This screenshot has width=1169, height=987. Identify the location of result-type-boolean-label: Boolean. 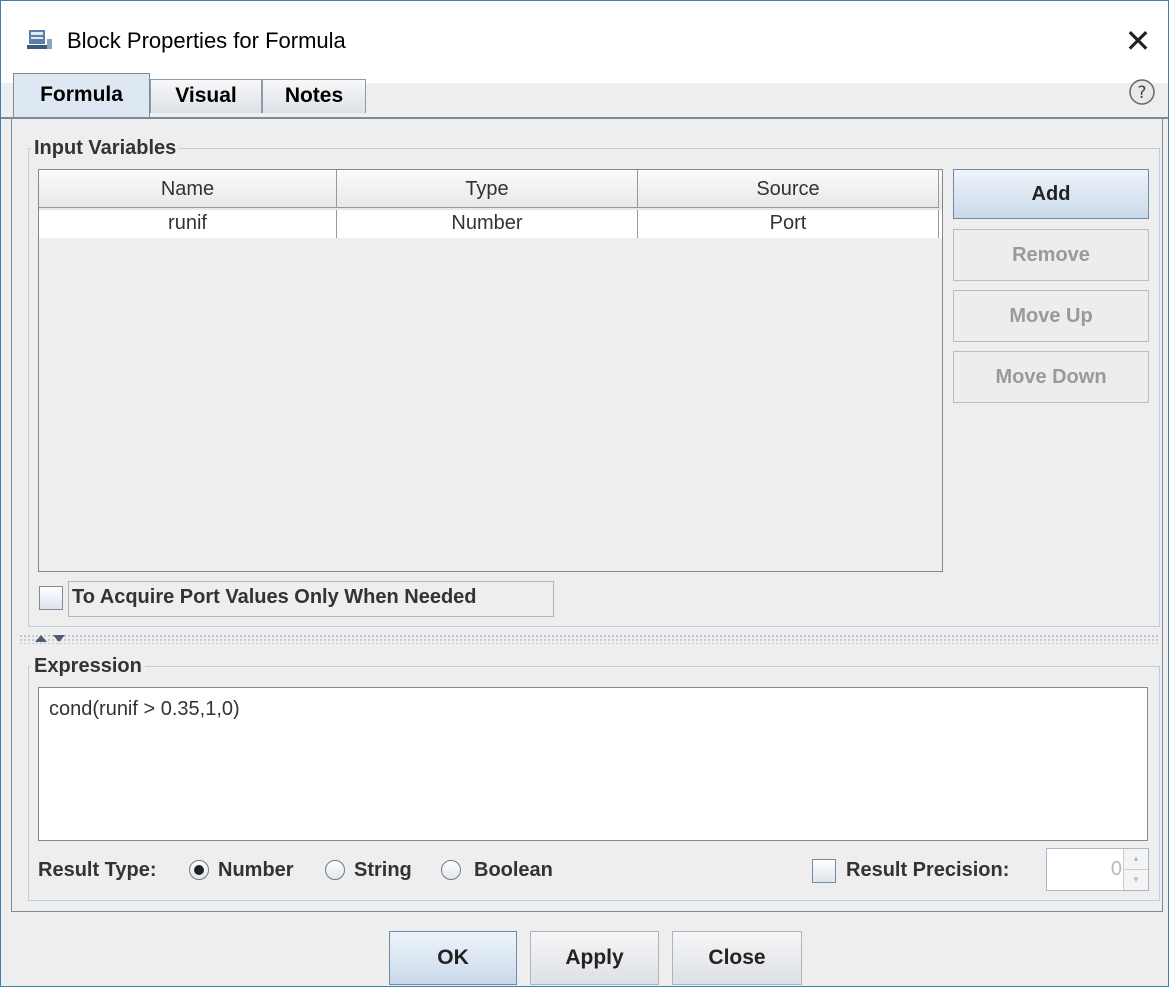
(513, 870).